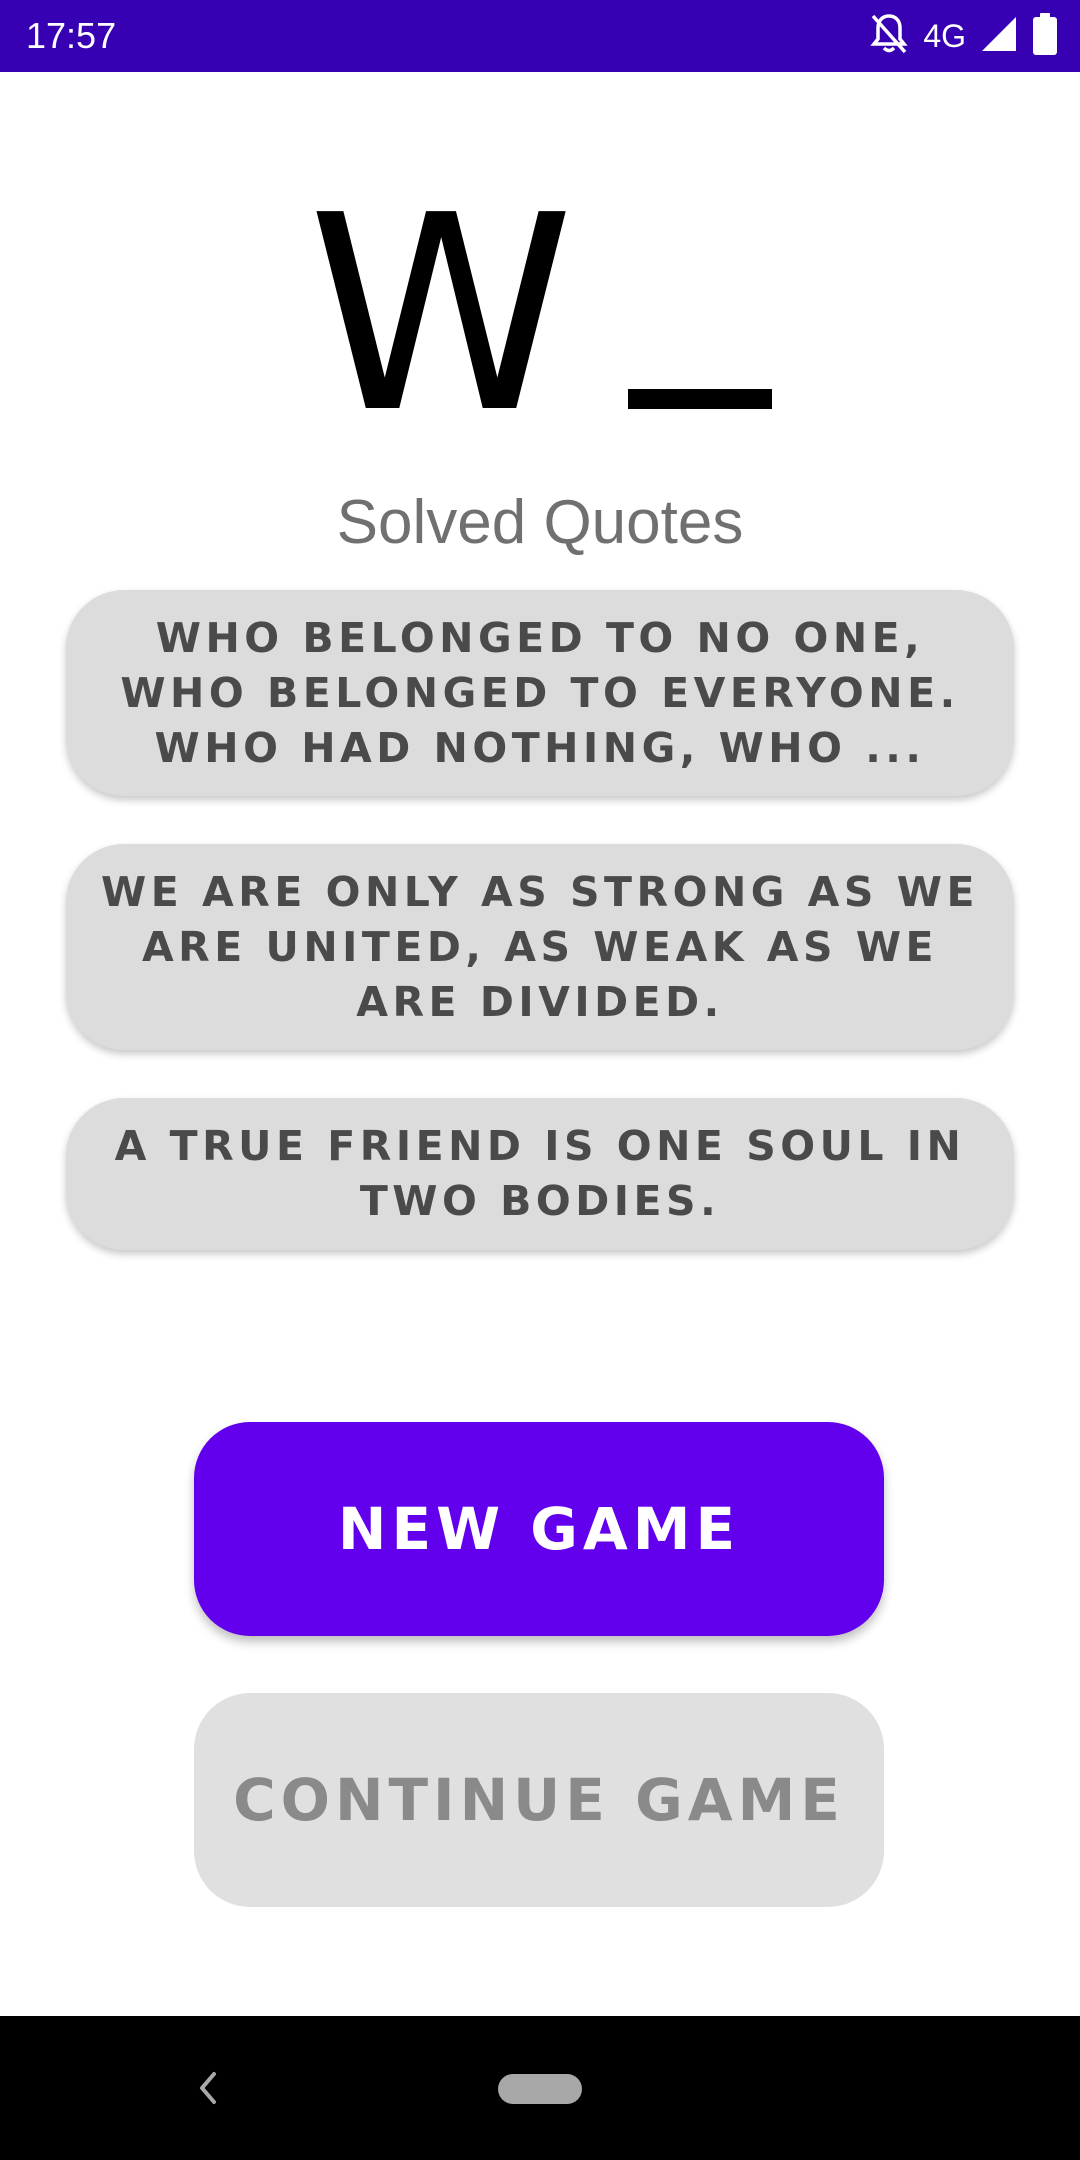 This screenshot has height=2160, width=1080. Describe the element at coordinates (1045, 36) in the screenshot. I see `battery-icon` at that location.